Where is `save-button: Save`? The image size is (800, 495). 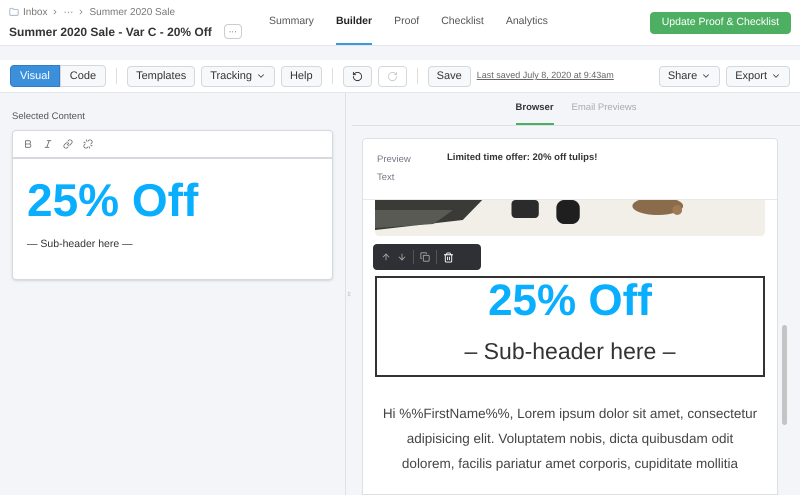
save-button: Save is located at coordinates (449, 76).